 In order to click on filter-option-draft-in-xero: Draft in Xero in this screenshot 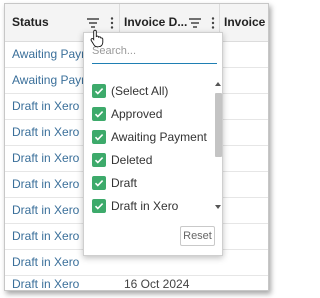, I will do `click(152, 207)`.